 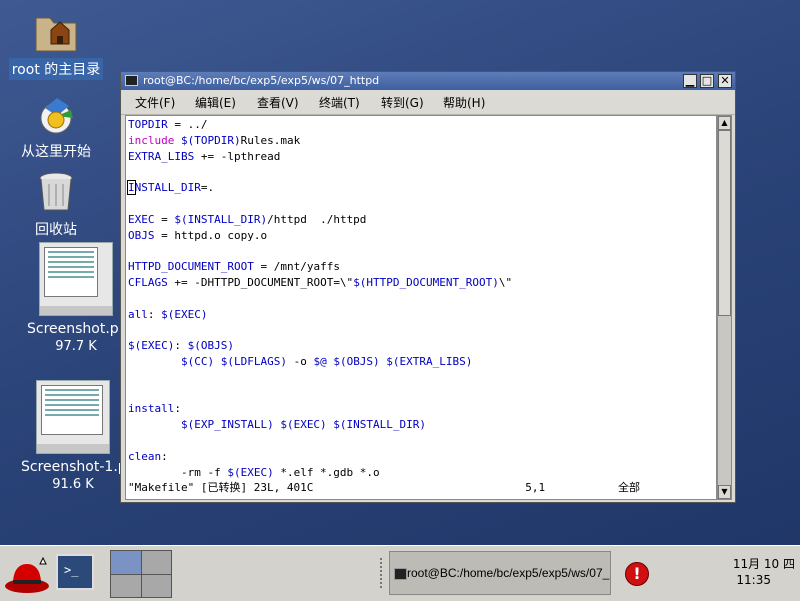 I want to click on clock-time: 11:35, so click(x=753, y=580).